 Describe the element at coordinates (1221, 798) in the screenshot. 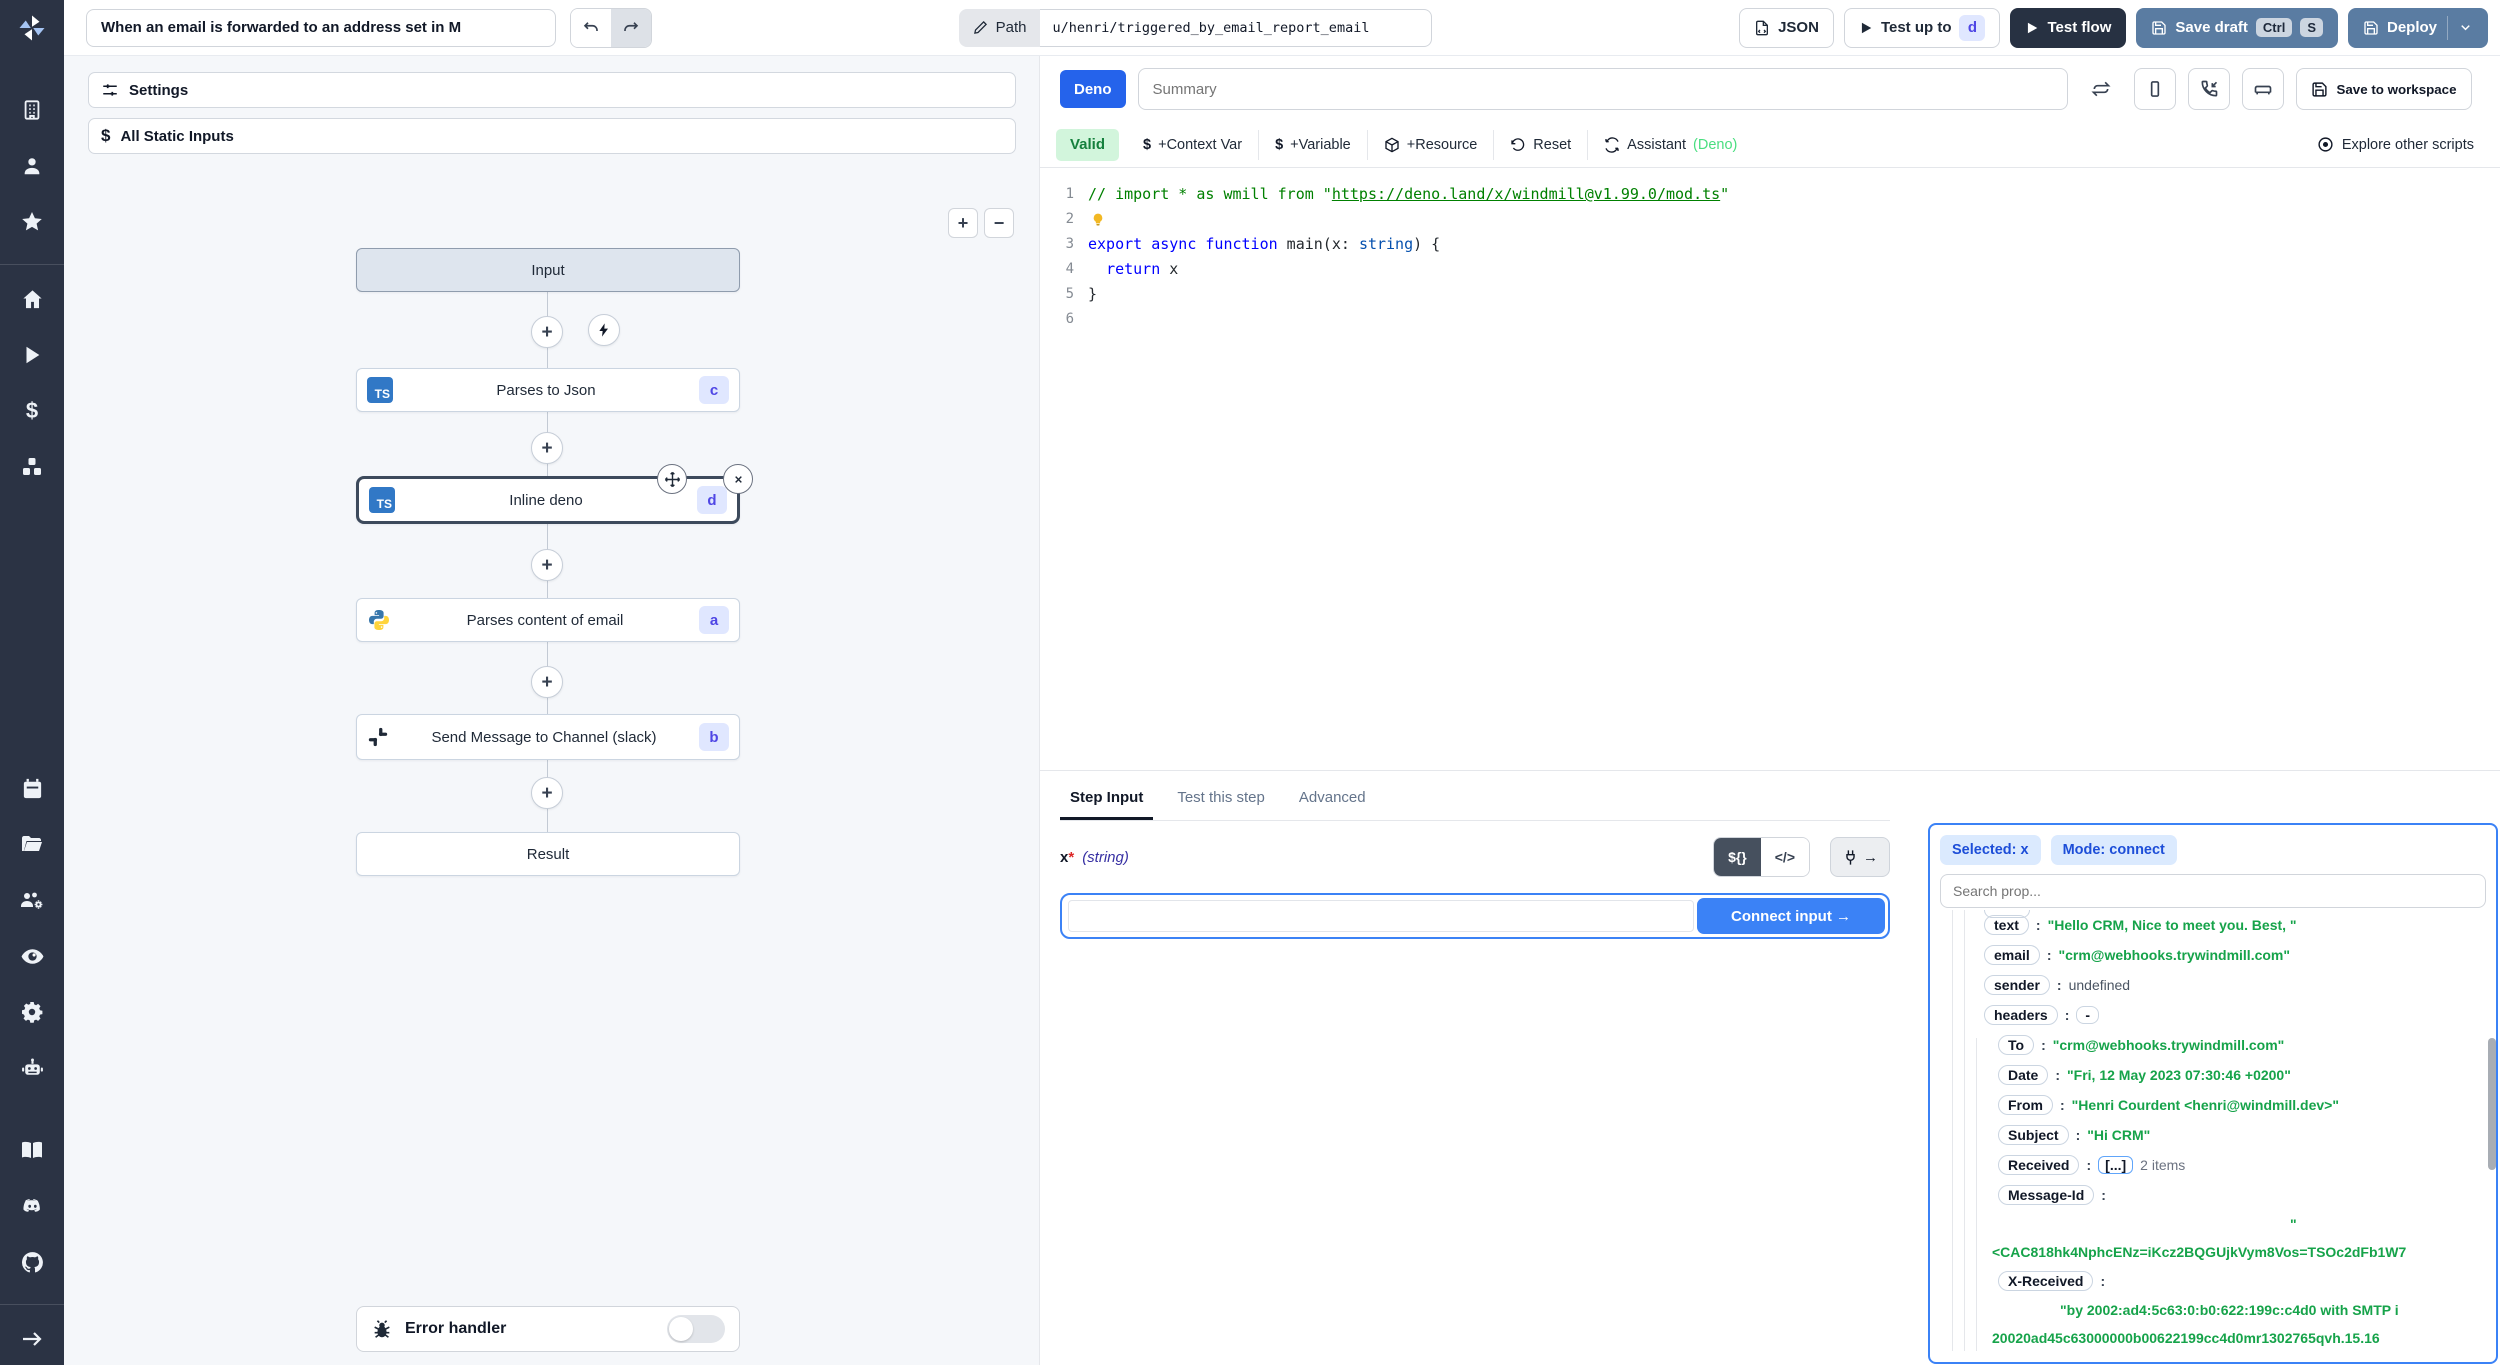

I see `tab-test-this-step: Test this step` at that location.